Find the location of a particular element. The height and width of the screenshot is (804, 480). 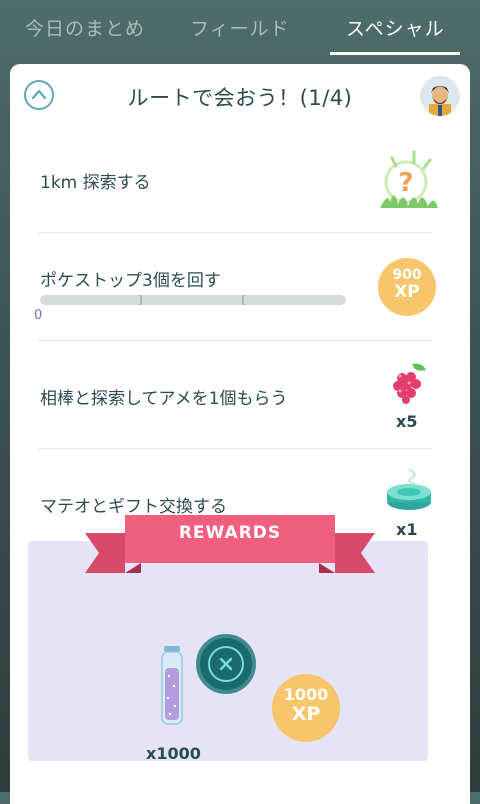

tab-field: フィールド is located at coordinates (240, 27).